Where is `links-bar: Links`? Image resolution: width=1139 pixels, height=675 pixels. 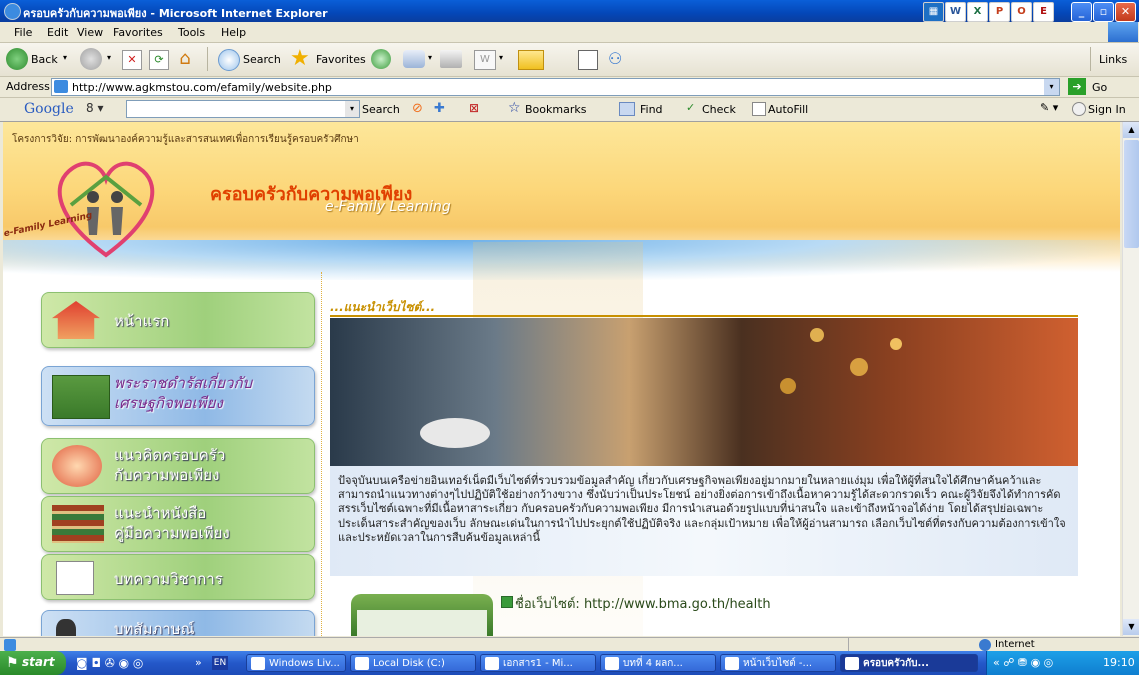 links-bar: Links is located at coordinates (1113, 59).